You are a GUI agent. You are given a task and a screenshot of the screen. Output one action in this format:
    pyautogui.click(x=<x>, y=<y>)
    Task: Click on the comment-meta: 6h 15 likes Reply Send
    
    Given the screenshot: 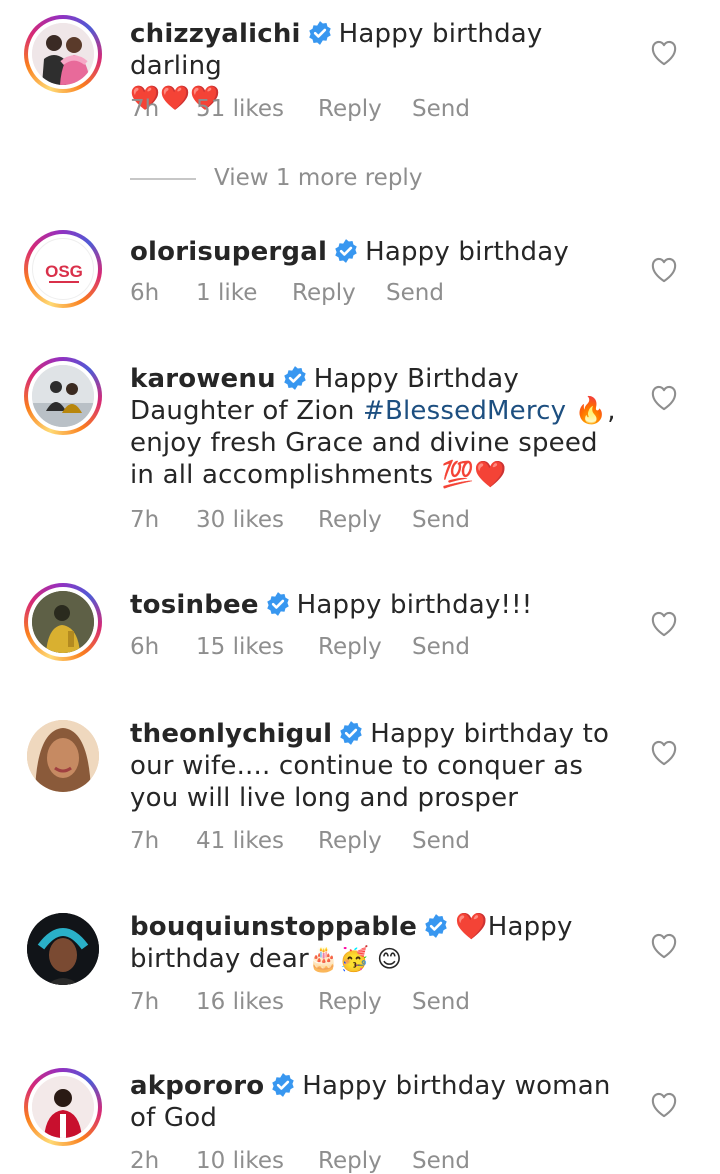 What is the action you would take?
    pyautogui.click(x=300, y=647)
    